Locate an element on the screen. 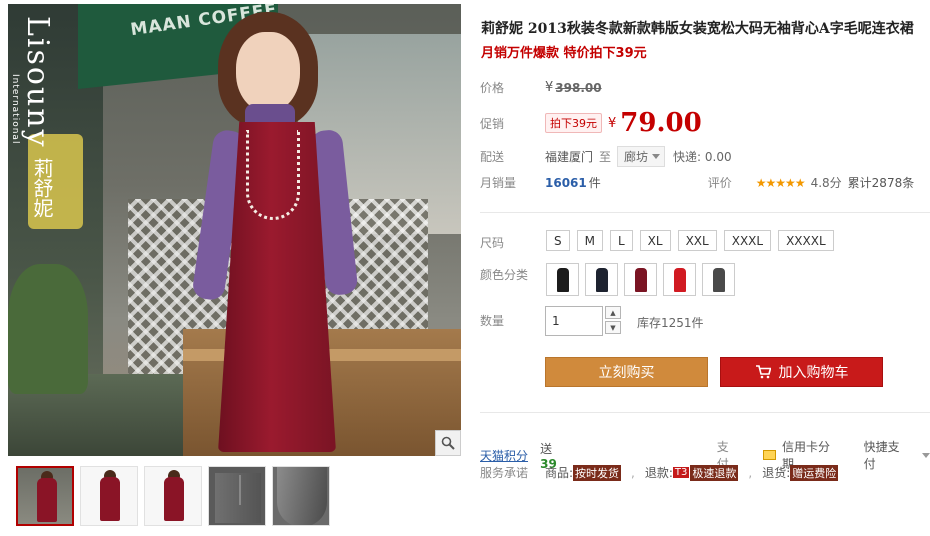  search-icon is located at coordinates (448, 443).